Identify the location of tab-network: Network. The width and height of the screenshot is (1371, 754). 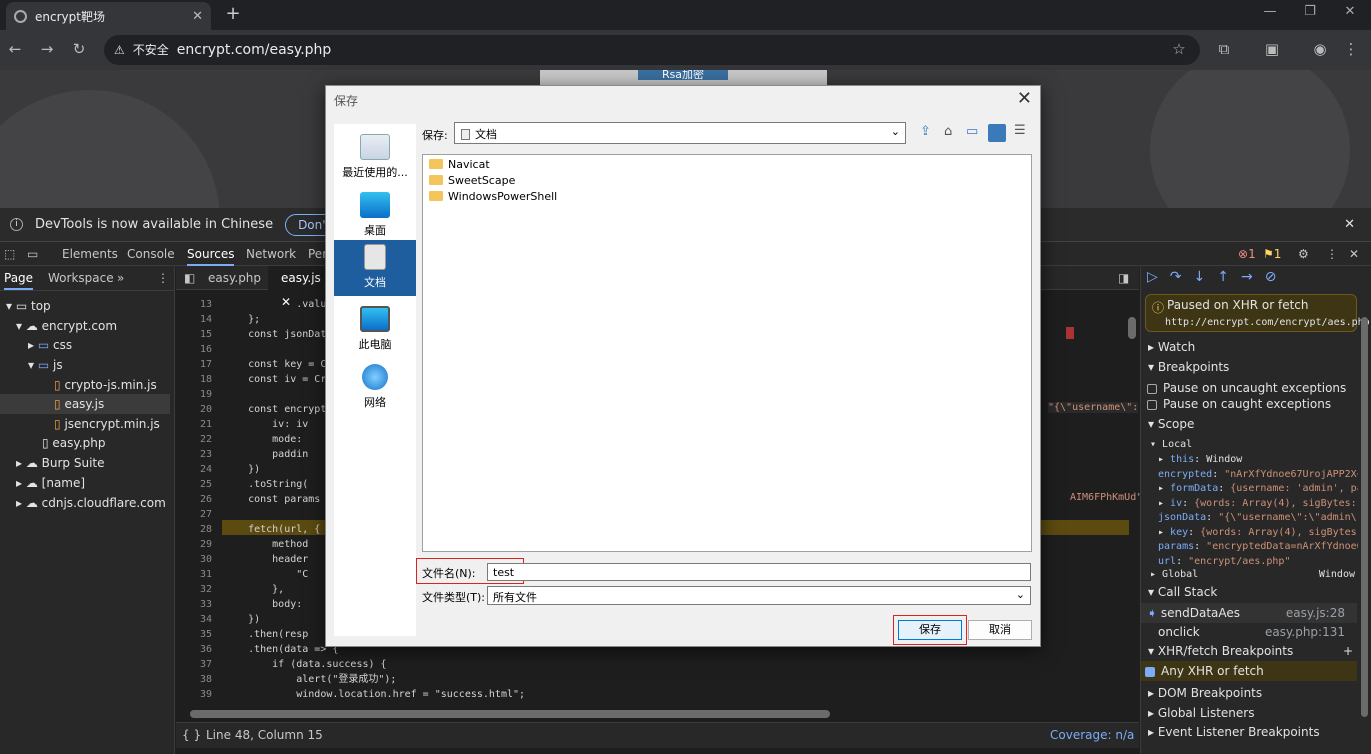
(271, 254).